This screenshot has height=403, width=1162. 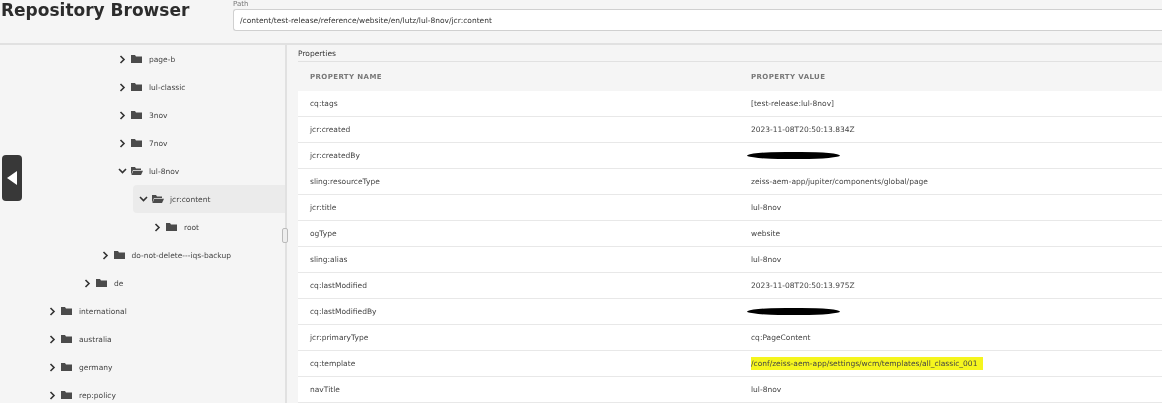 I want to click on left-triangle-icon, so click(x=12, y=178).